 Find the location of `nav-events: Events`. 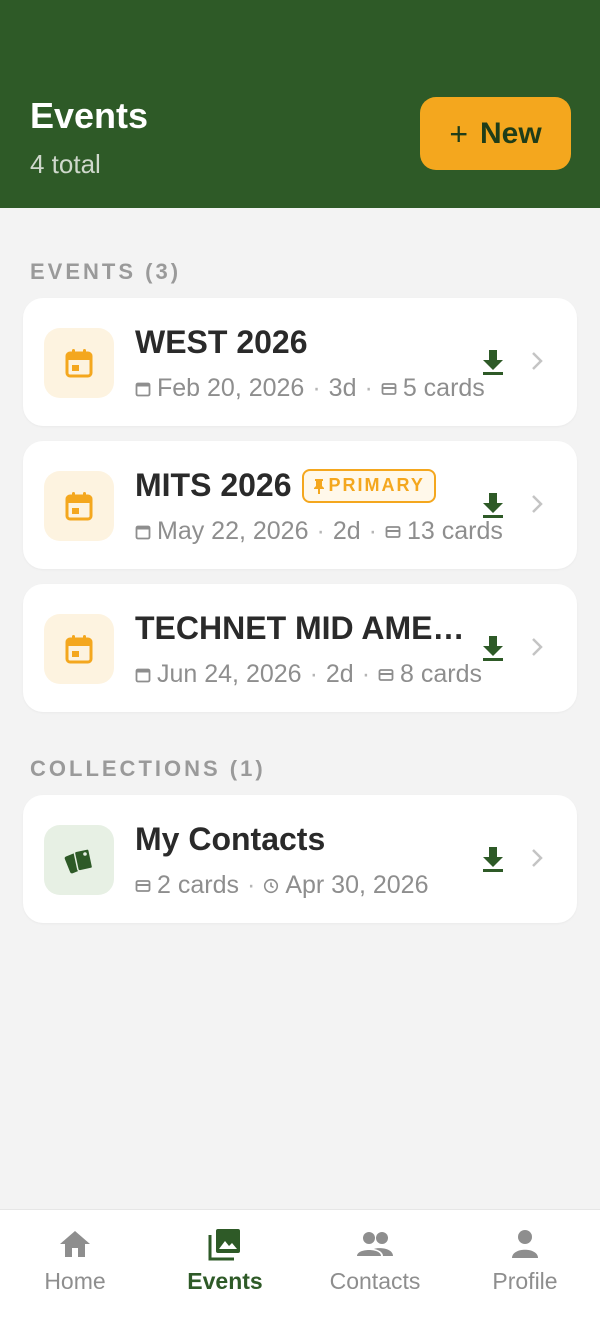

nav-events: Events is located at coordinates (225, 1271).